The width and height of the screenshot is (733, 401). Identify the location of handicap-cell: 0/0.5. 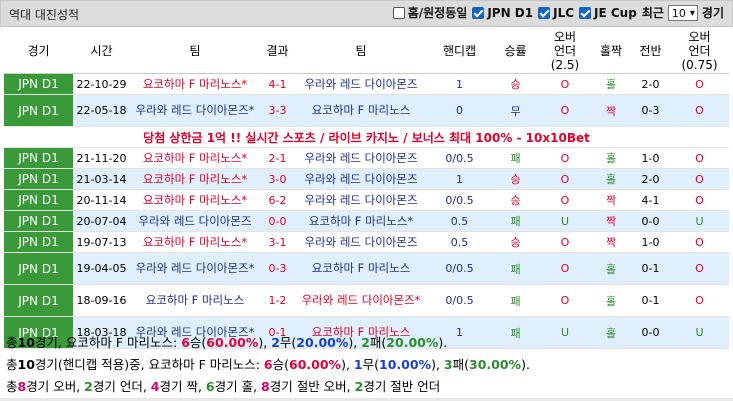
(459, 300).